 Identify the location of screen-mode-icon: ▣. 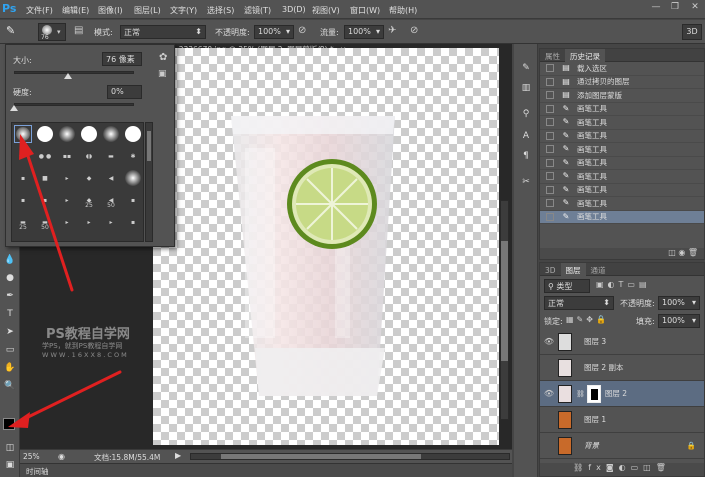
(10, 465).